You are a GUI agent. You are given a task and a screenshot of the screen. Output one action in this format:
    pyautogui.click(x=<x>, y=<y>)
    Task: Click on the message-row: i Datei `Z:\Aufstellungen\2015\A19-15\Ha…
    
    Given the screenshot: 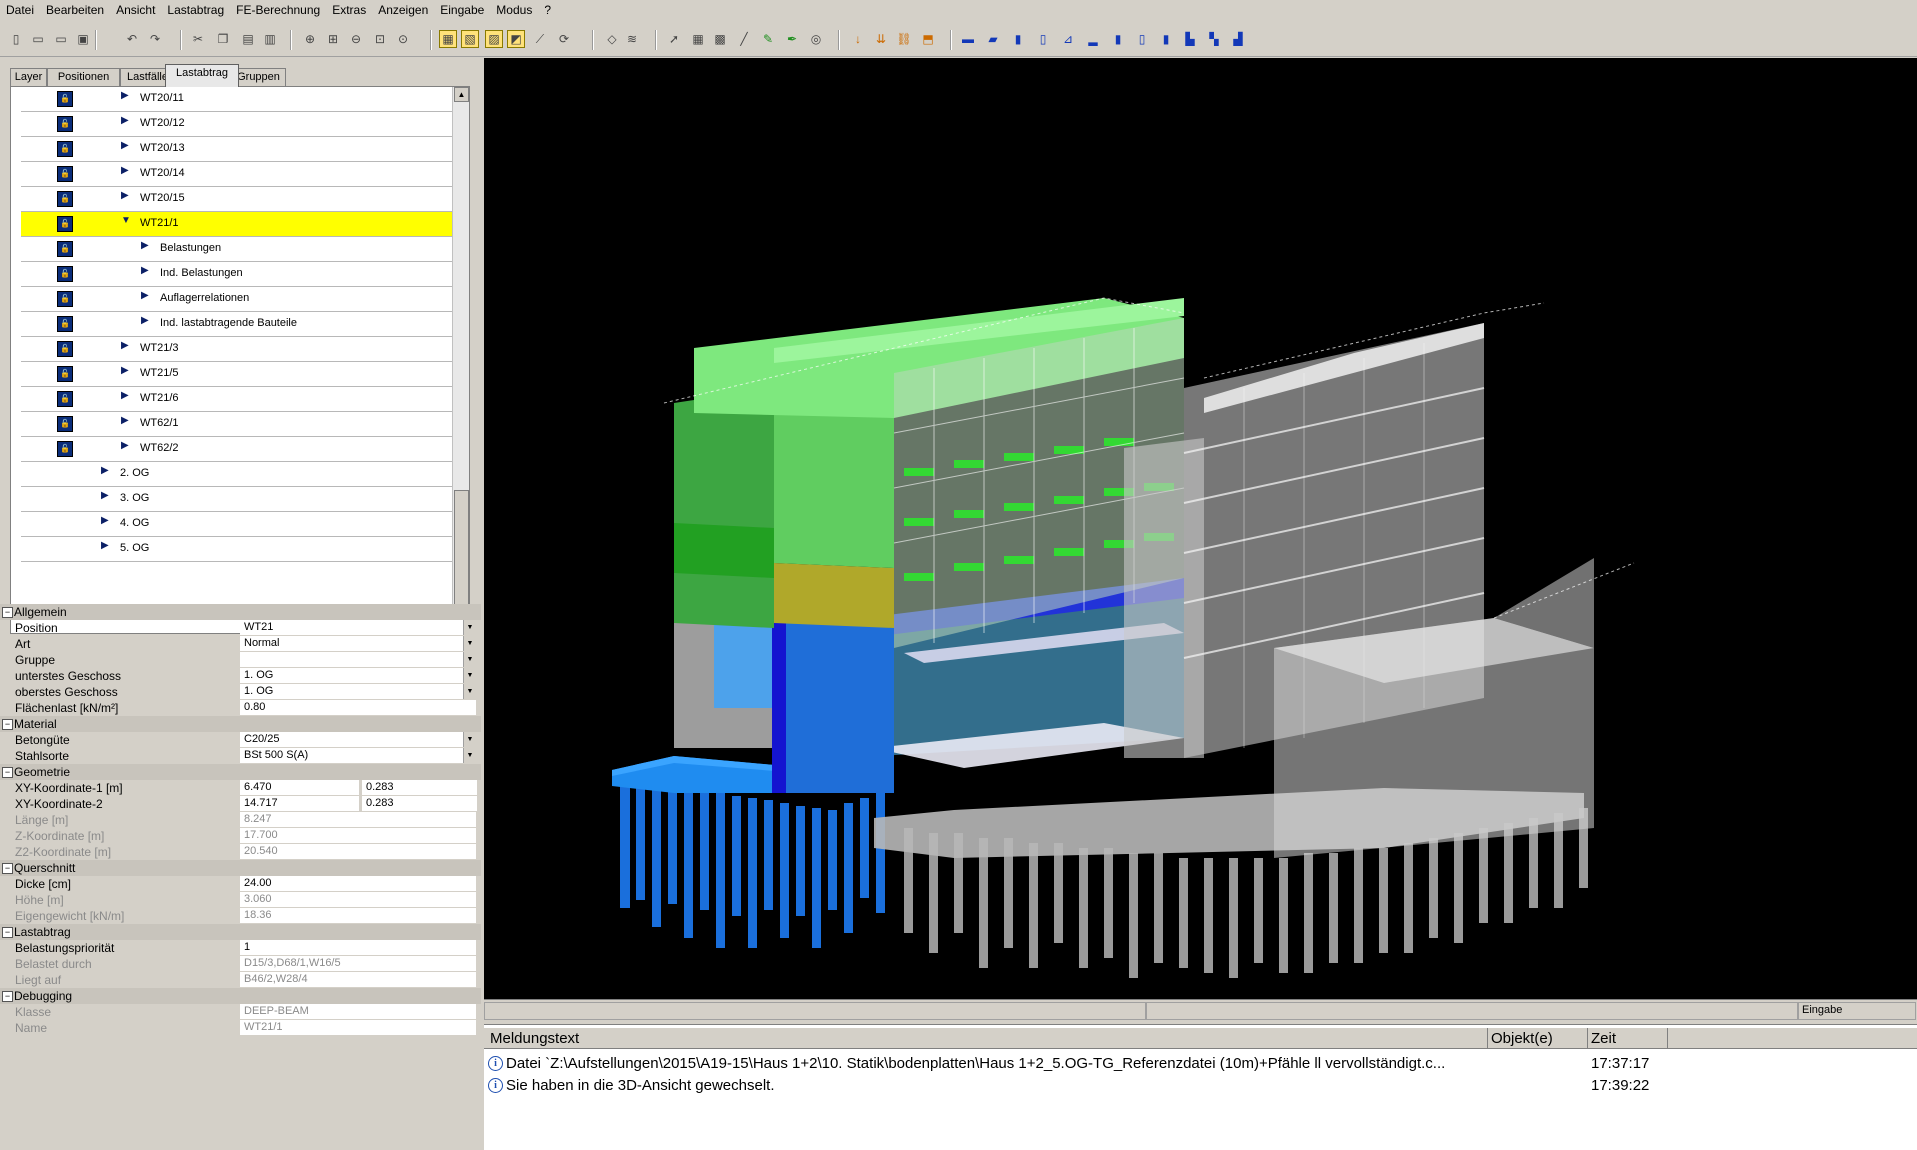 What is the action you would take?
    pyautogui.click(x=1200, y=1064)
    